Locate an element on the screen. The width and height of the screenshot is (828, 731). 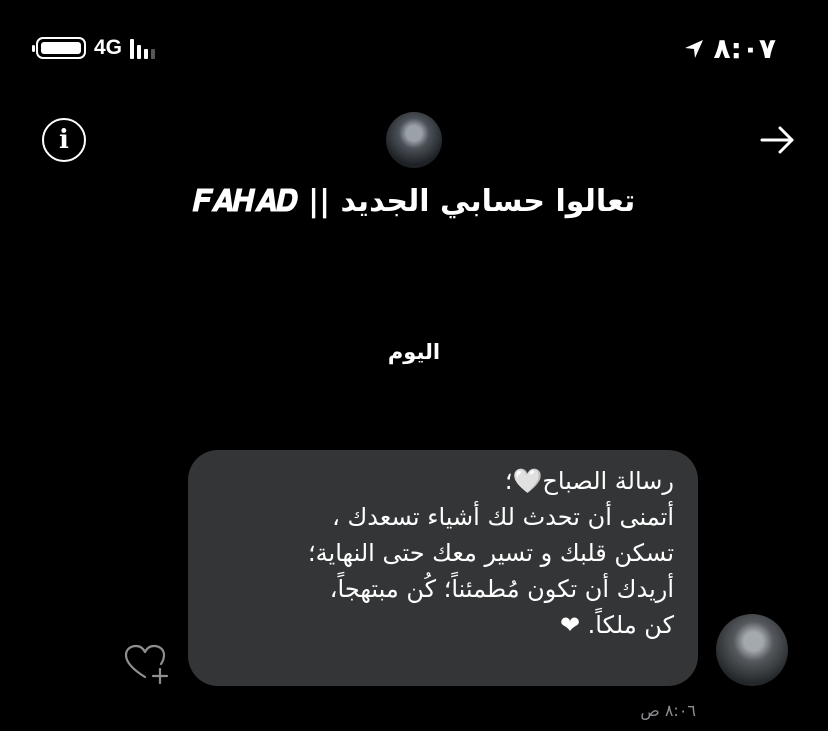
message-line: رسالة الصباح🤍؛ is located at coordinates (589, 481).